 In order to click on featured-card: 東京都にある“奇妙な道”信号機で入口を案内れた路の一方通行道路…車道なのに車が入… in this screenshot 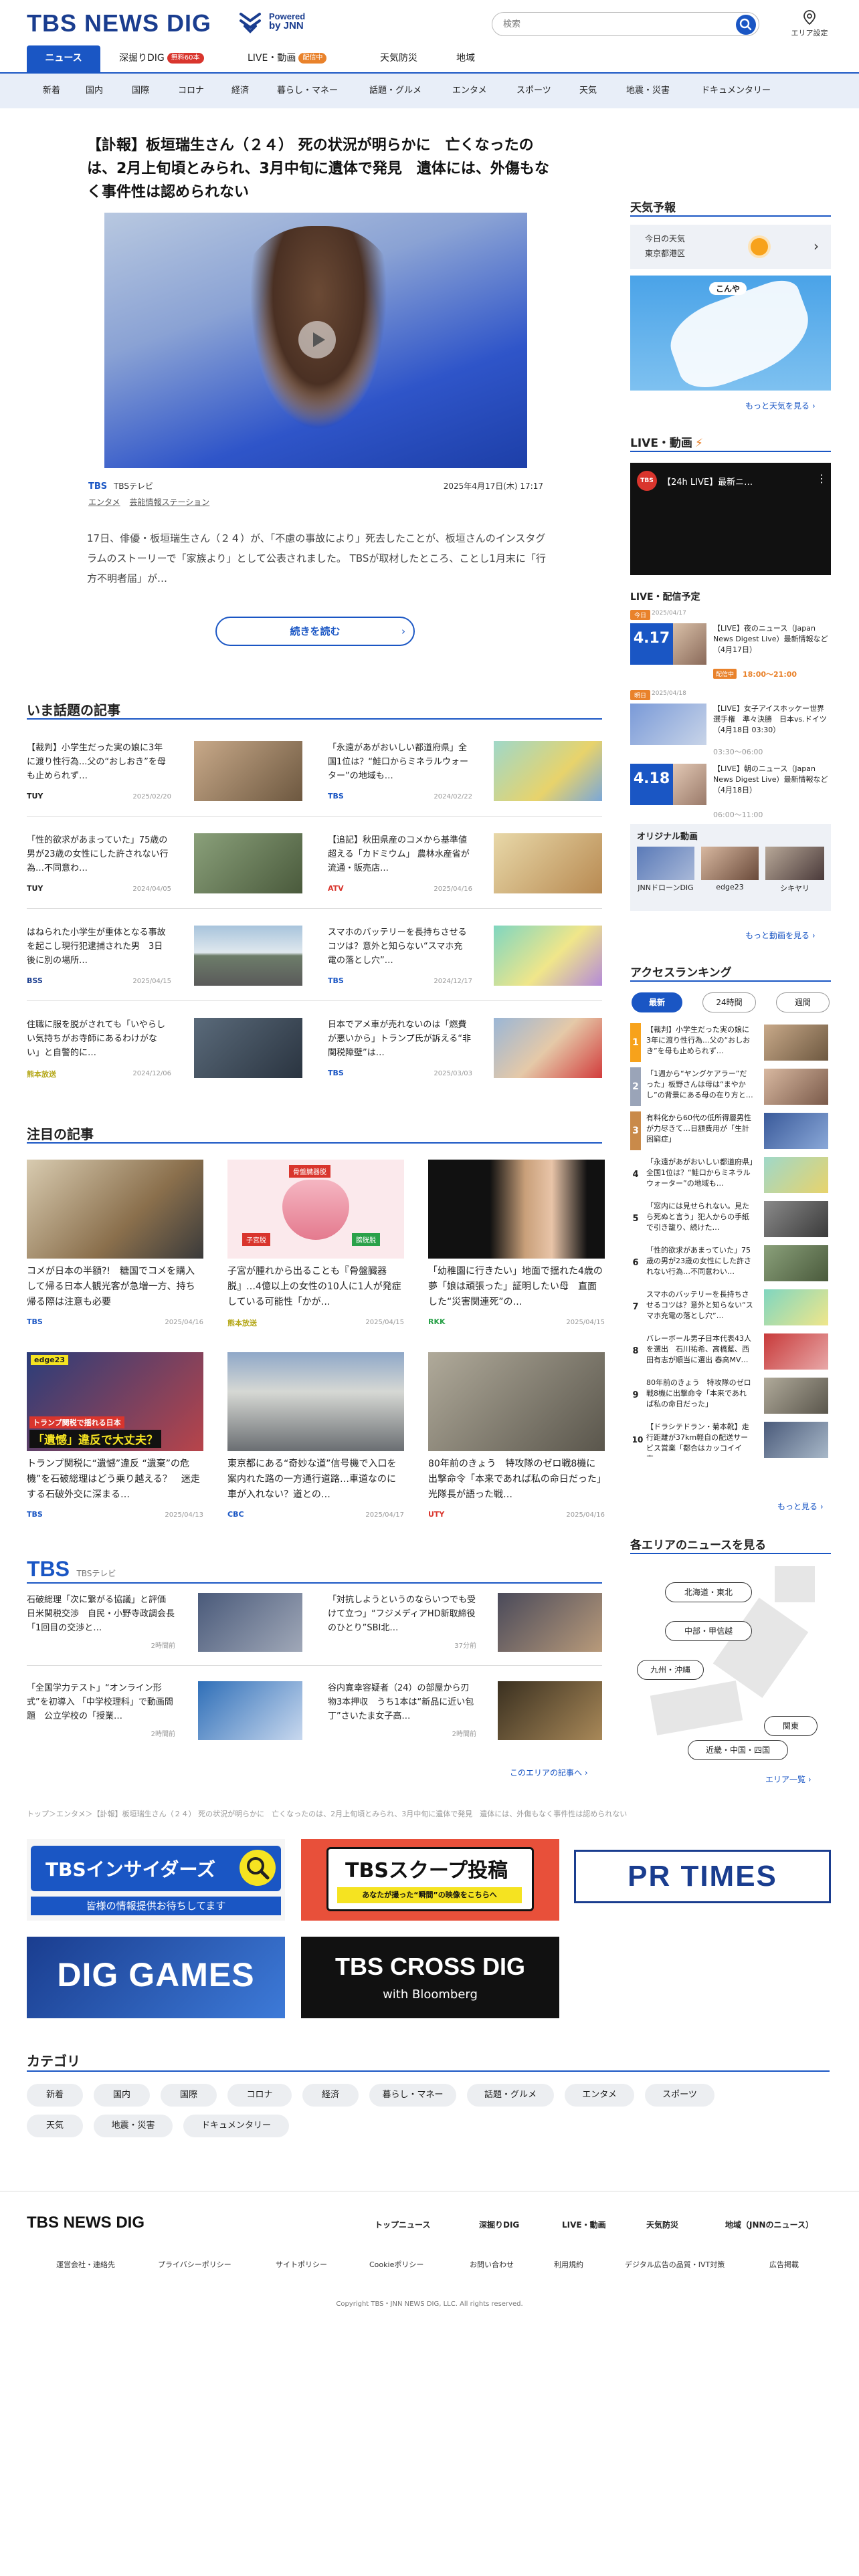, I will do `click(315, 1442)`.